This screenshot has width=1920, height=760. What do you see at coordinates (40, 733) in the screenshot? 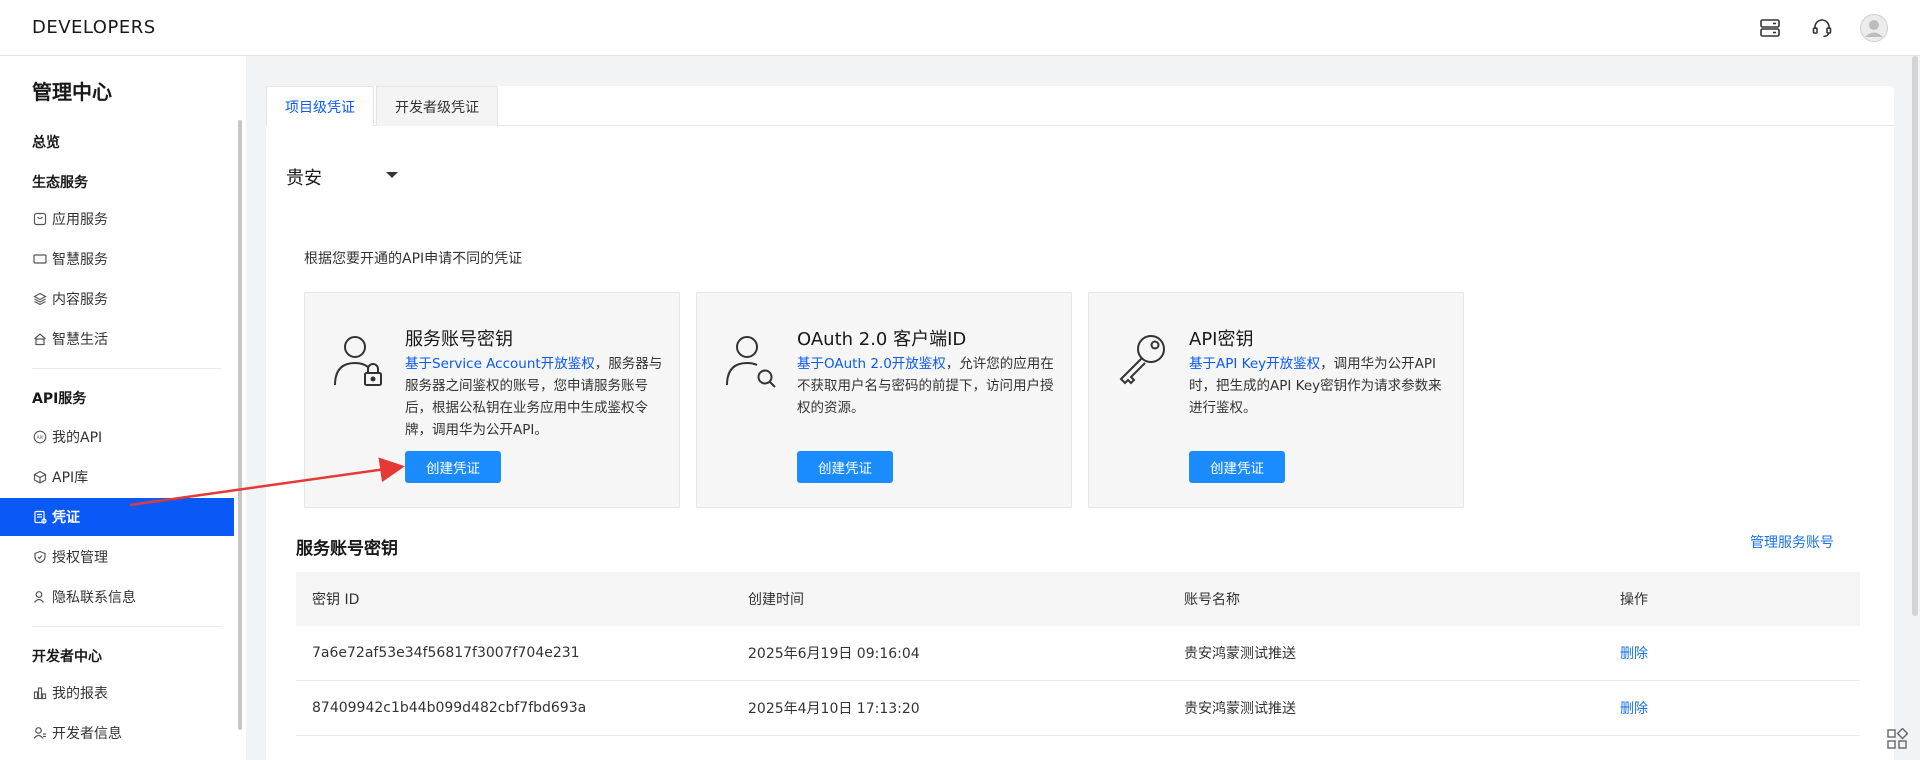
I see `developer-info-icon` at bounding box center [40, 733].